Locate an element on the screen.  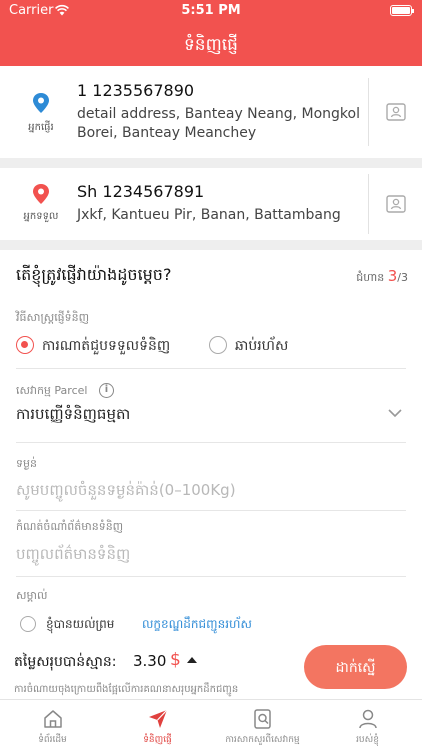
weight-input: សូមបញ្ចូលចំនួនទម្ងន់គ៉ាន់(0–100Kg) is located at coordinates (126, 492).